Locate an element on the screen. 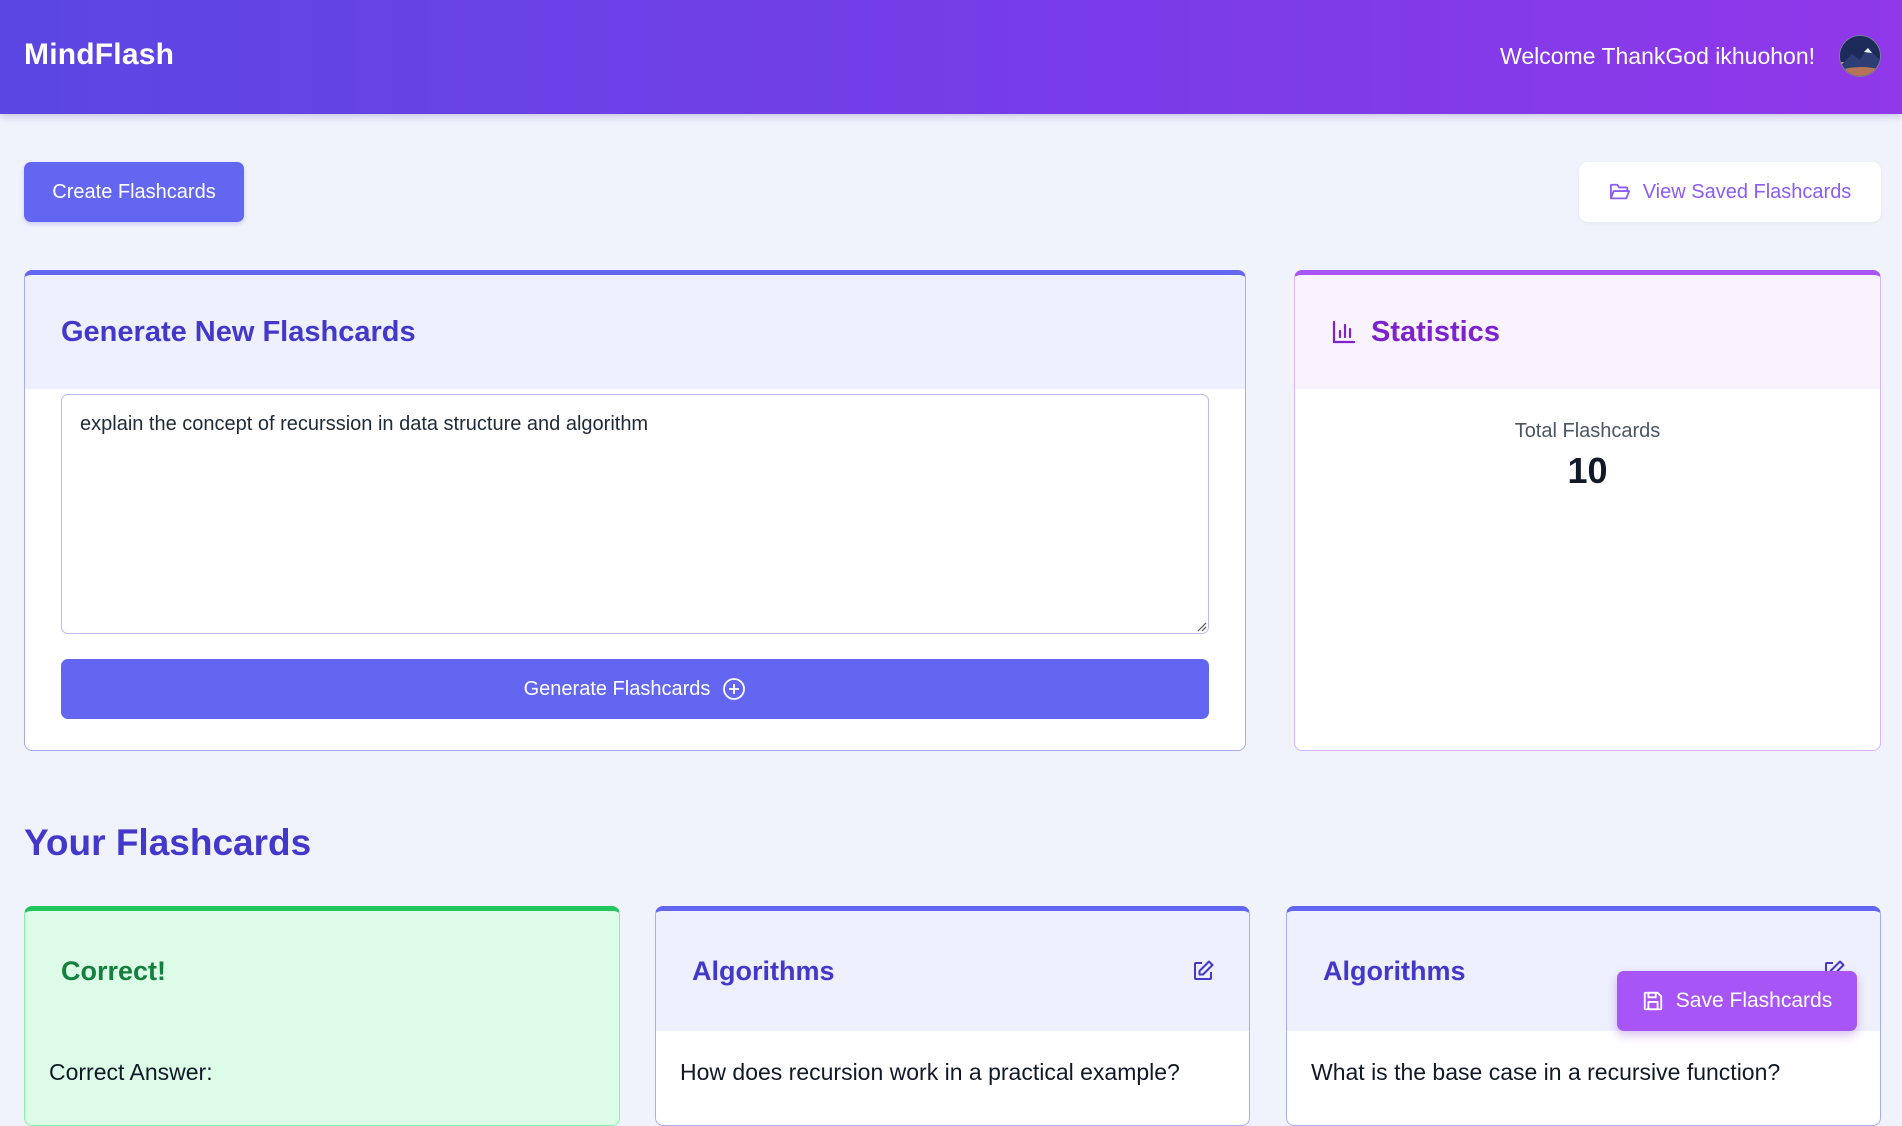 The width and height of the screenshot is (1902, 1126). generate-panel-header: Generate New Flashcards is located at coordinates (635, 332).